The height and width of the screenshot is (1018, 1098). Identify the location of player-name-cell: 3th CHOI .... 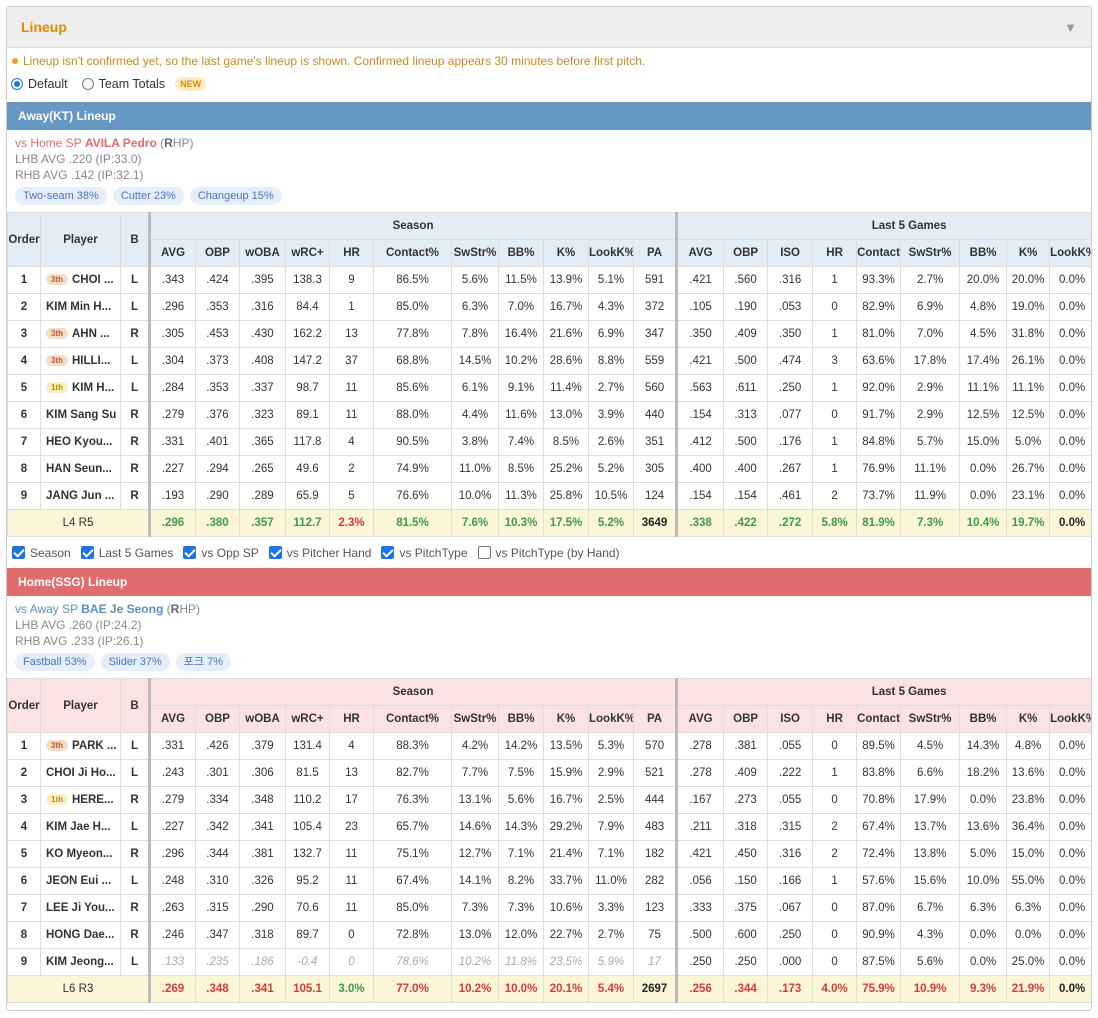
(80, 280).